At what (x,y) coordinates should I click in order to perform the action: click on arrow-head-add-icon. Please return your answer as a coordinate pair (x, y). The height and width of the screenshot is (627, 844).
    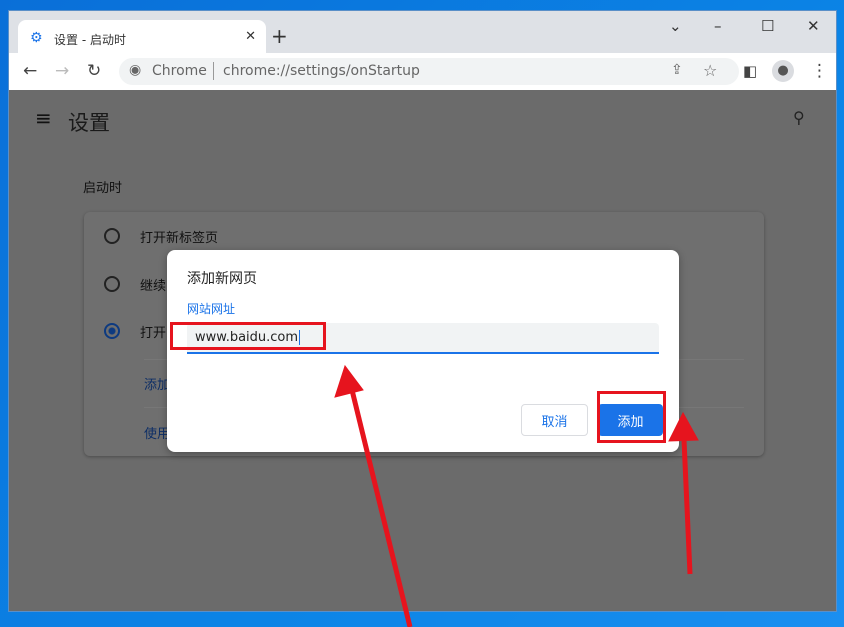
    Looking at the image, I should click on (683, 426).